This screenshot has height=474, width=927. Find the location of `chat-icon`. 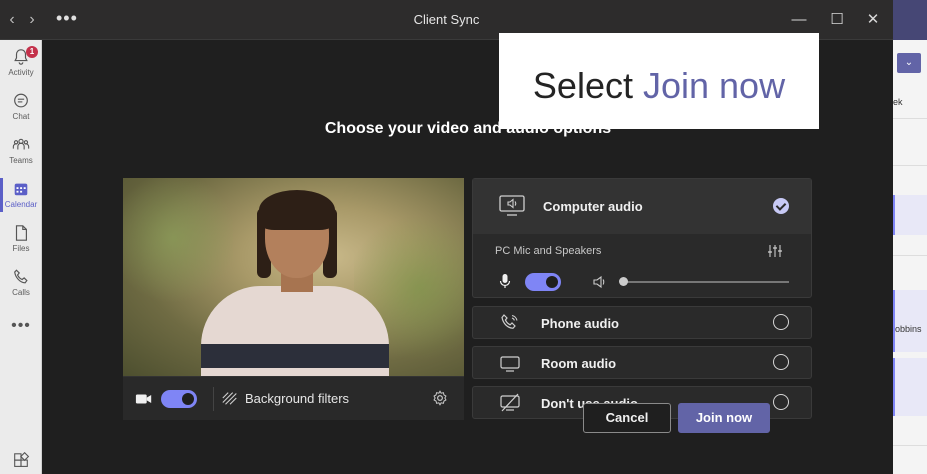

chat-icon is located at coordinates (21, 100).